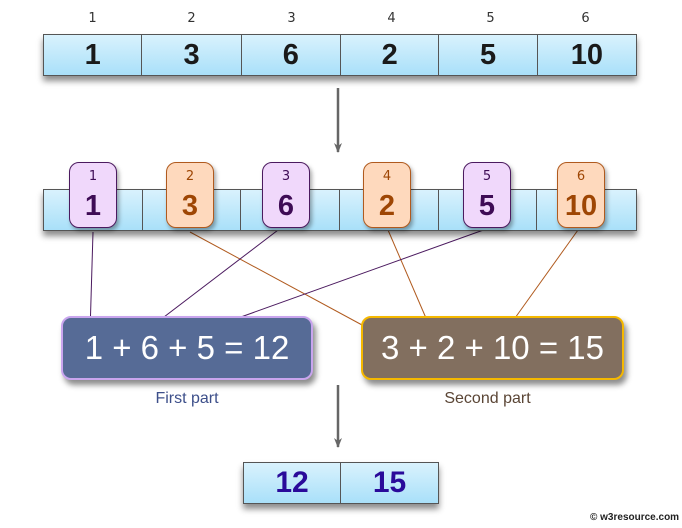 The image size is (682, 528). Describe the element at coordinates (340, 210) in the screenshot. I see `split-array` at that location.